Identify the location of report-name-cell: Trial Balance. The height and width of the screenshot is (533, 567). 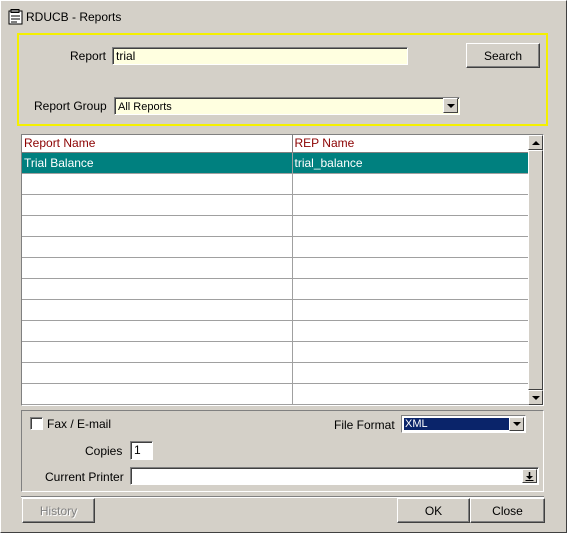
(157, 163).